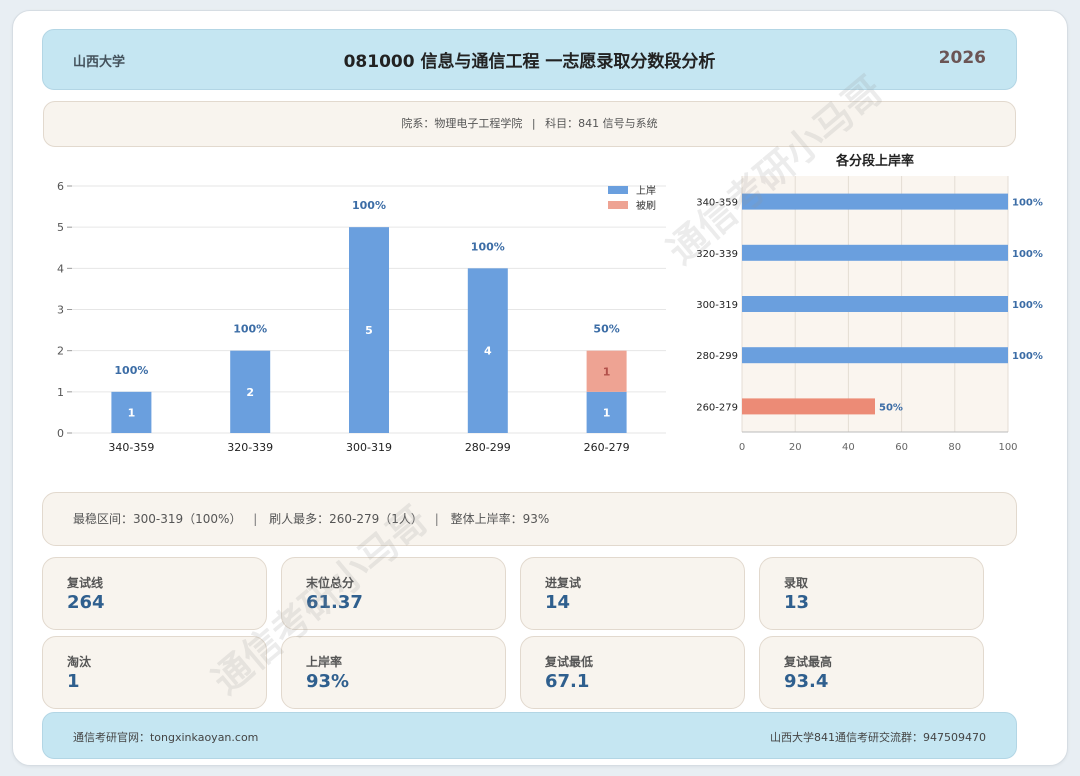  Describe the element at coordinates (806, 681) in the screenshot. I see `stat-value: 93.4` at that location.